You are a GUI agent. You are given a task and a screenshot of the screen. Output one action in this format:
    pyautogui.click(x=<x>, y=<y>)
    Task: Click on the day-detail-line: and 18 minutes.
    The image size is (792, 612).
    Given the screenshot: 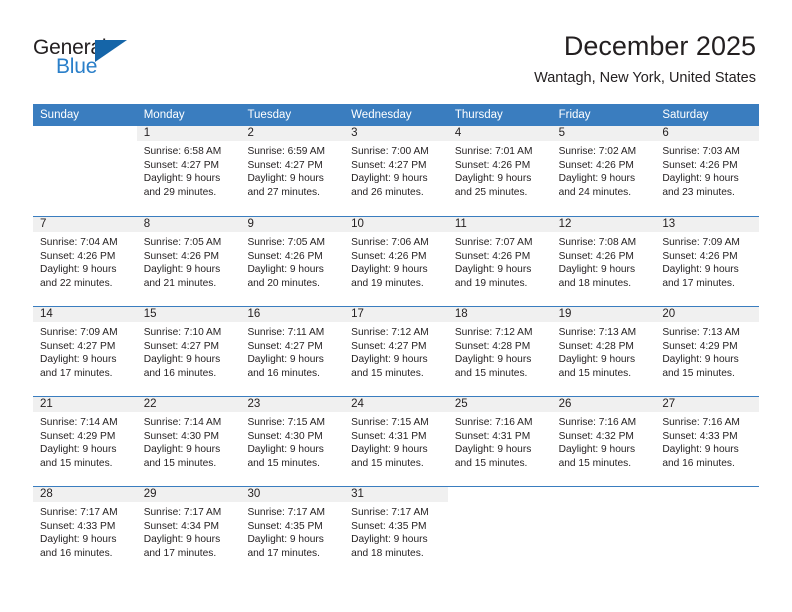 What is the action you would take?
    pyautogui.click(x=595, y=283)
    